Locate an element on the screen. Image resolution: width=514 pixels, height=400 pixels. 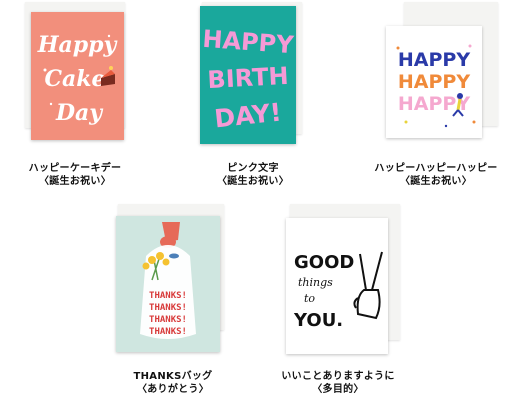
art-text-thanks-2: THANKS! is located at coordinates (168, 308).